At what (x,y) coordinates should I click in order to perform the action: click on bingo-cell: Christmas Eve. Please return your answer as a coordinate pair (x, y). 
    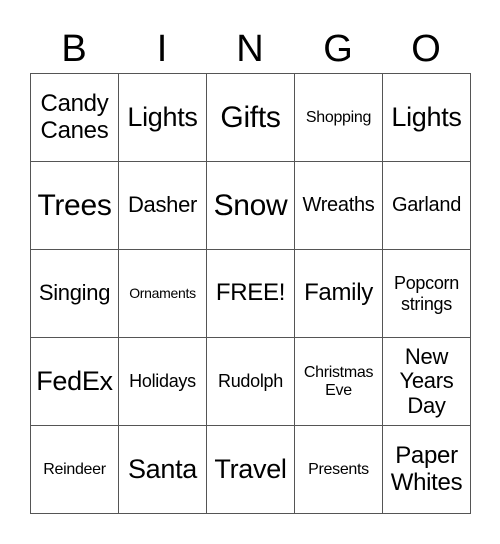
    Looking at the image, I should click on (339, 382).